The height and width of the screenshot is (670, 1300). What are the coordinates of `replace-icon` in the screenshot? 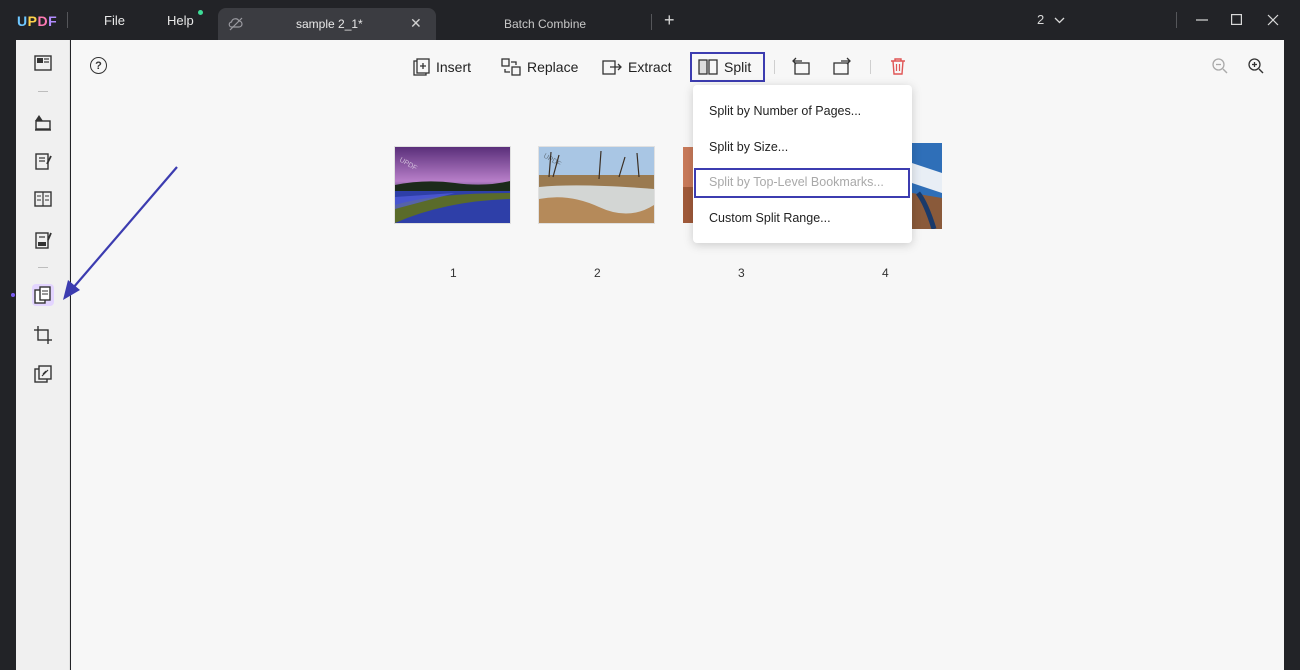 It's located at (511, 67).